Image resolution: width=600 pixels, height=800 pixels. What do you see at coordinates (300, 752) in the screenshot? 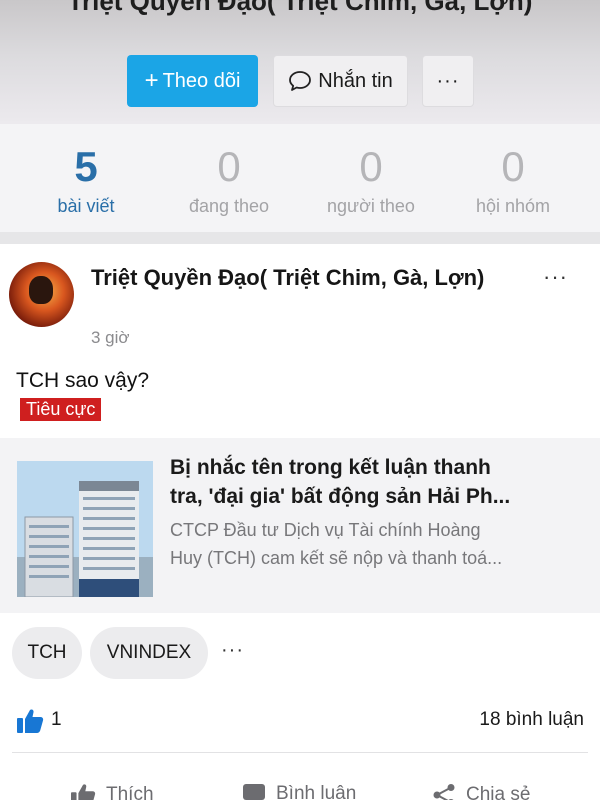
I see `actions-divider` at bounding box center [300, 752].